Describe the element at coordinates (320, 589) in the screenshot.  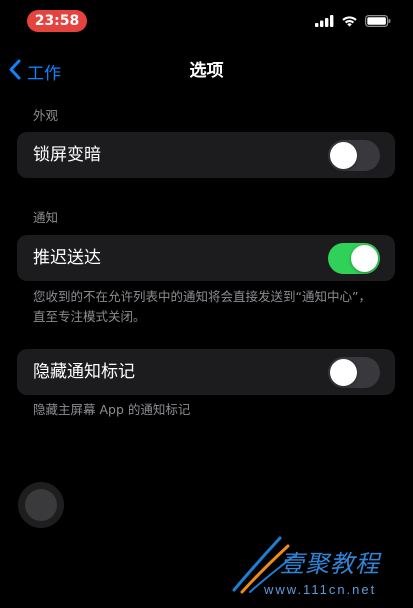
I see `watermark-url: www.111cn.net` at that location.